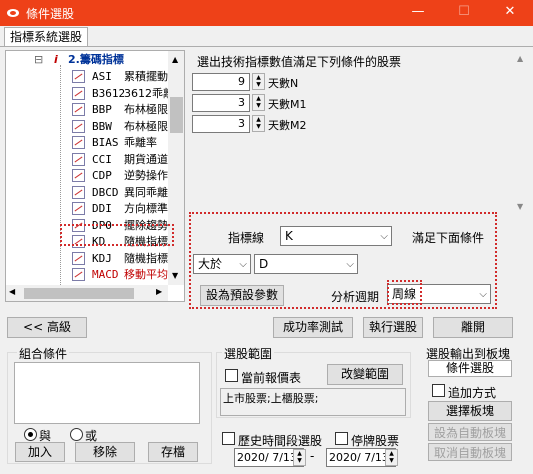 This screenshot has height=474, width=533. I want to click on indicator-name: 方向標準離, so click(146, 208).